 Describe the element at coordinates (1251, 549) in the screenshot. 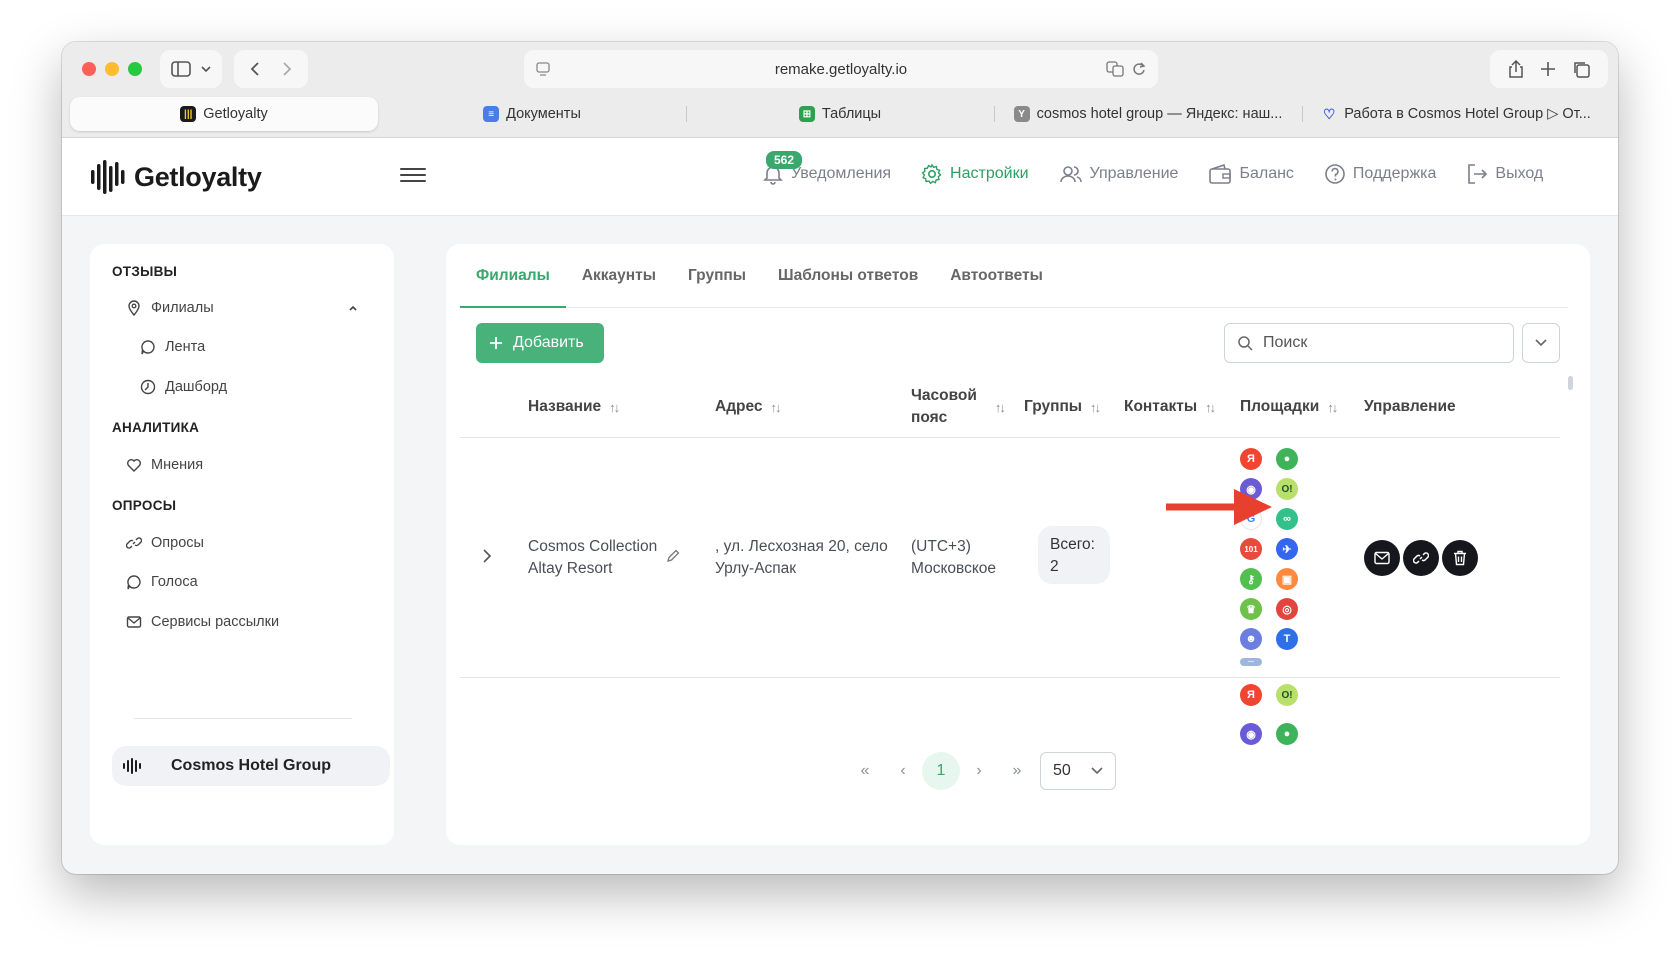

I see `hotel101-icon: 101` at that location.